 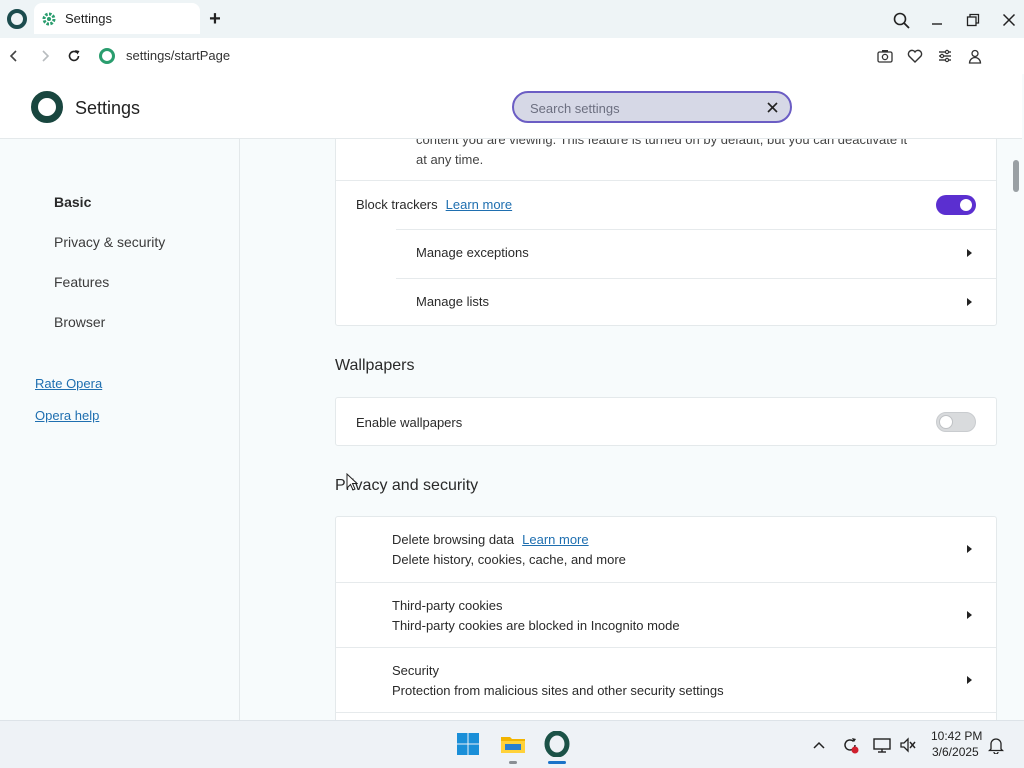 I want to click on forward-icon, so click(x=45, y=56).